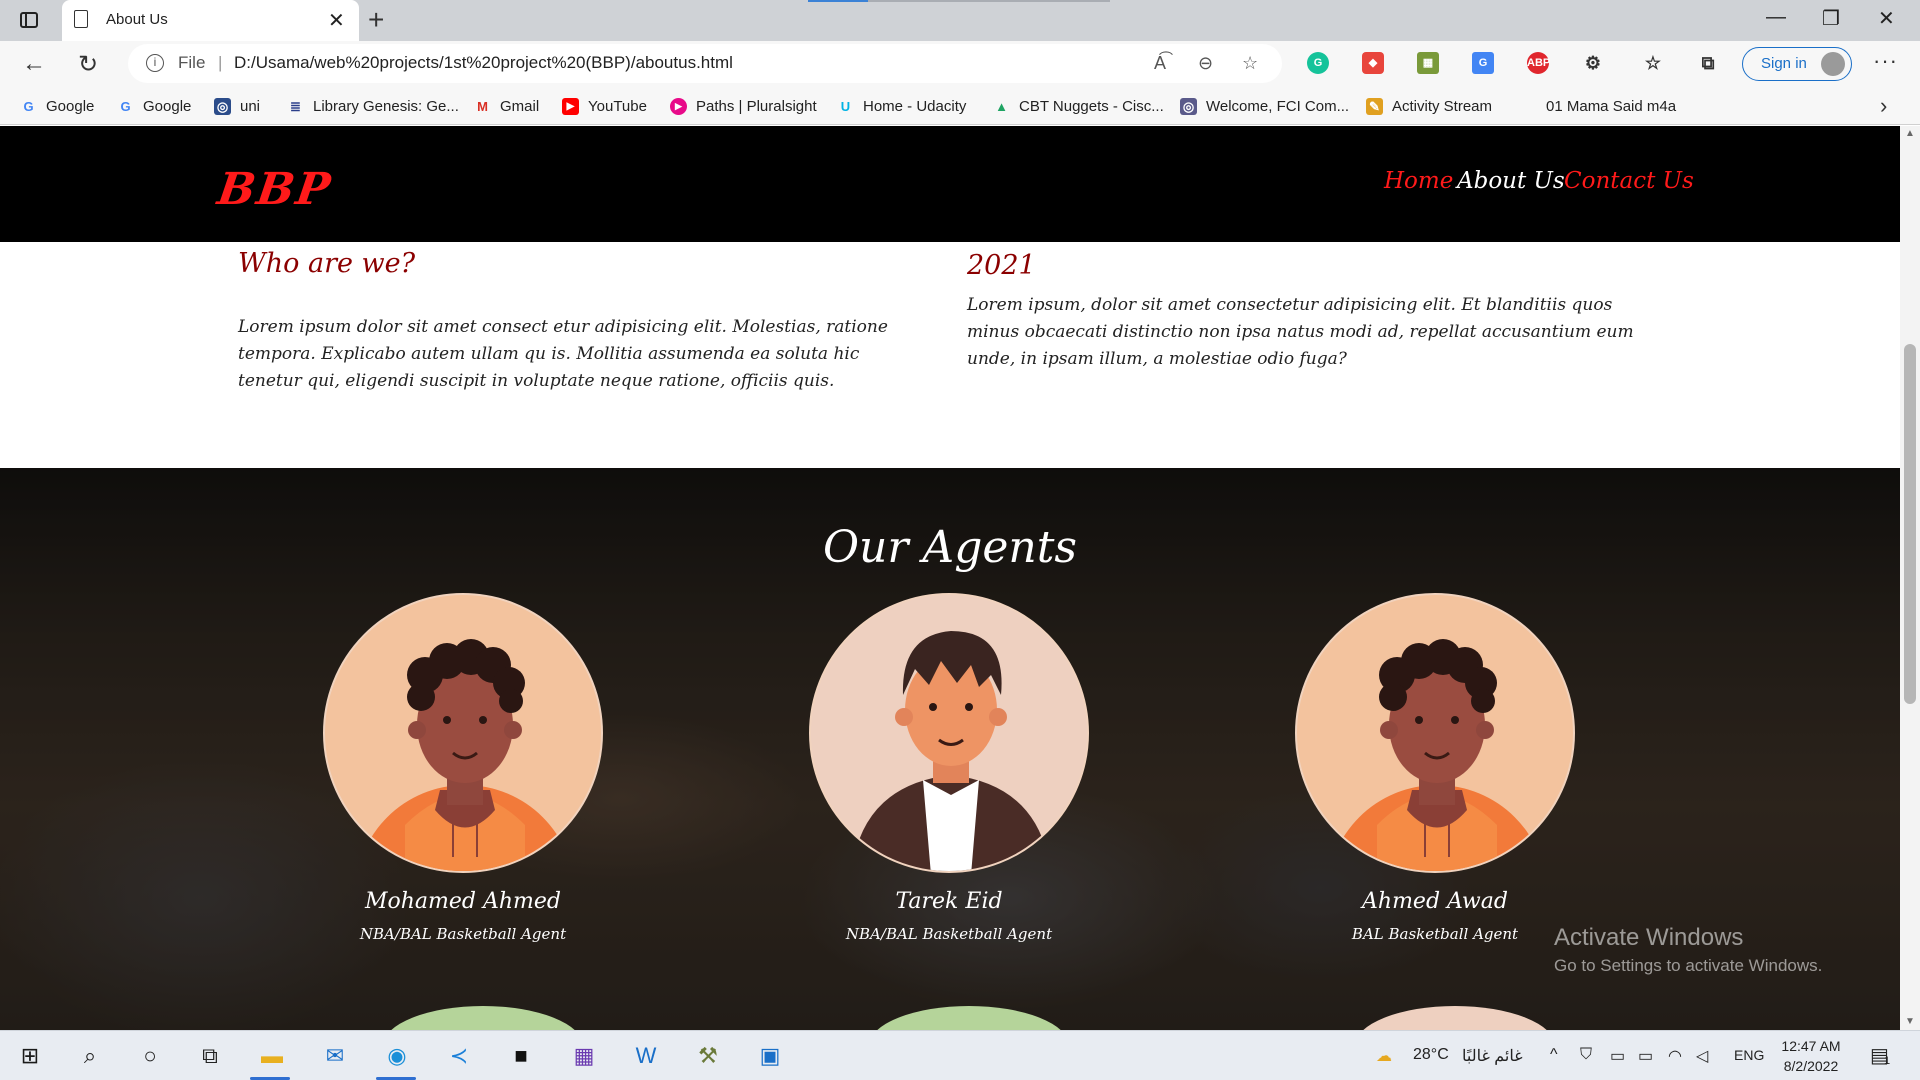 The image size is (1920, 1080). I want to click on add-favorite-icon: ☆, so click(1250, 63).